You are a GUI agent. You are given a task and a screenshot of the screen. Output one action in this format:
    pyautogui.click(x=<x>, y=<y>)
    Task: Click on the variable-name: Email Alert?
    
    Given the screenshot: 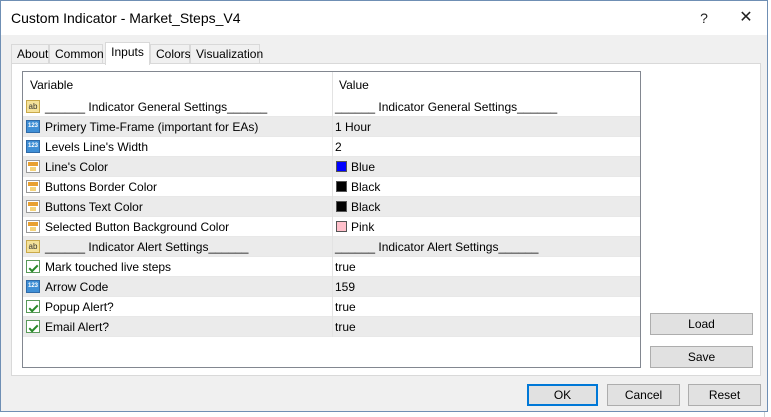 What is the action you would take?
    pyautogui.click(x=77, y=327)
    